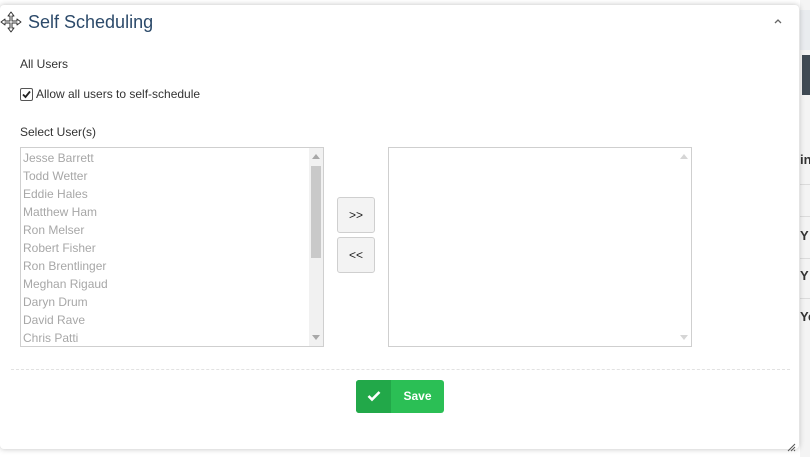 This screenshot has height=457, width=810. What do you see at coordinates (165, 337) in the screenshot?
I see `list-item: Chris Patti` at bounding box center [165, 337].